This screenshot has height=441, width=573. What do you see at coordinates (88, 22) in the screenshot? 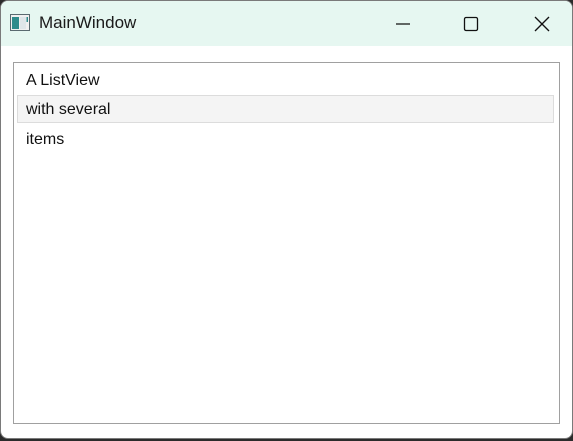
I see `window-title: MainWindow` at bounding box center [88, 22].